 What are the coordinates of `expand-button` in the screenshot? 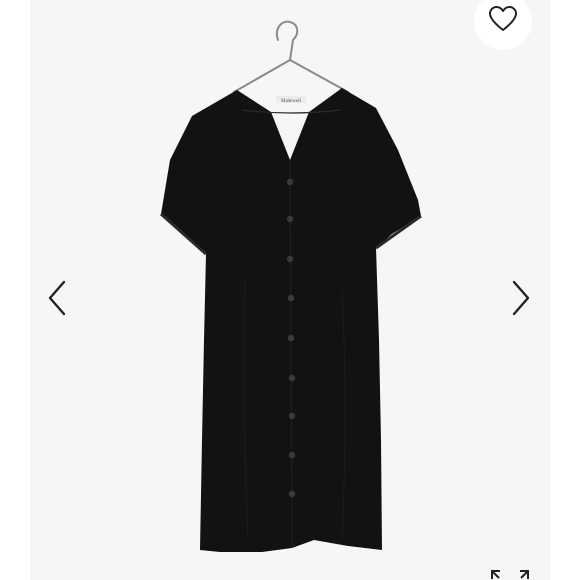 It's located at (510, 574).